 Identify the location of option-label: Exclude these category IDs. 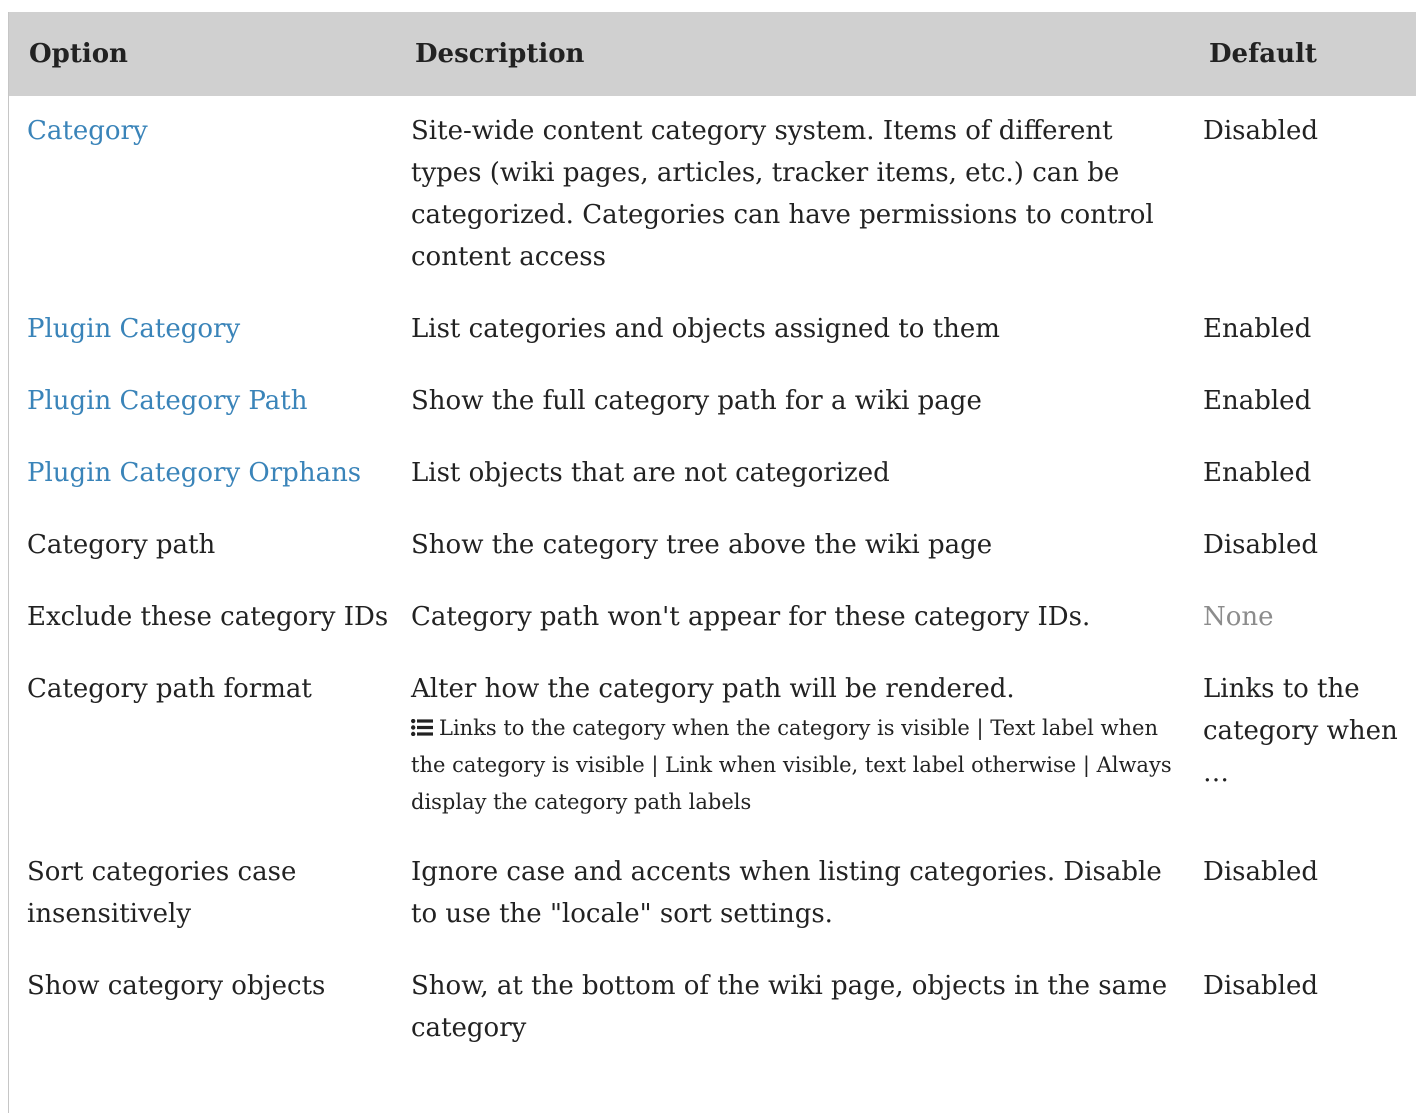
(208, 617).